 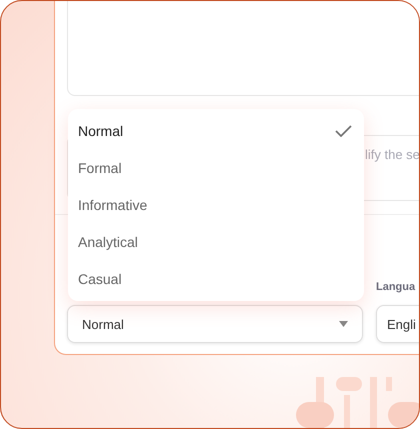 What do you see at coordinates (396, 288) in the screenshot?
I see `language-label: Langua` at bounding box center [396, 288].